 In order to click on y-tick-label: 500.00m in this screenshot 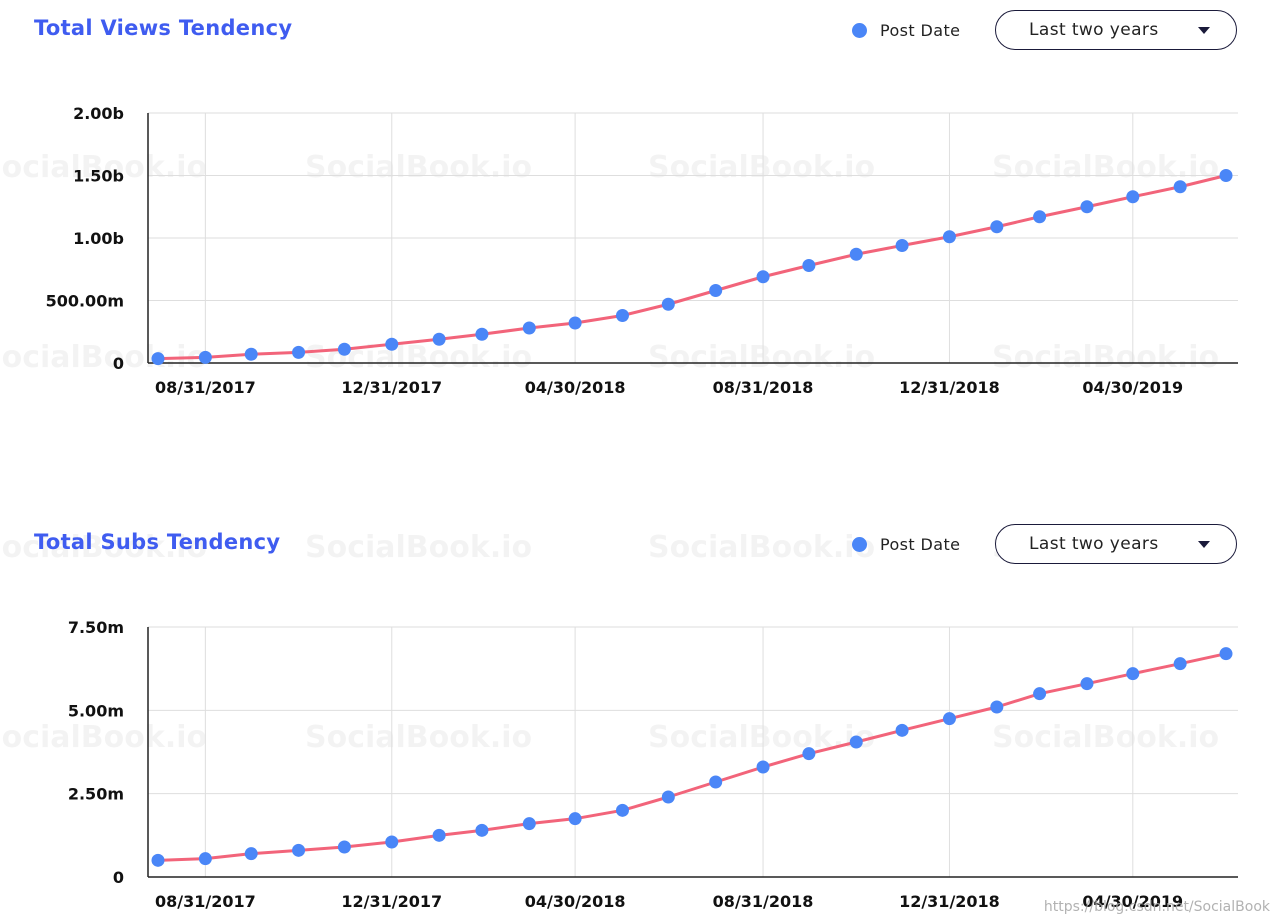, I will do `click(85, 301)`.